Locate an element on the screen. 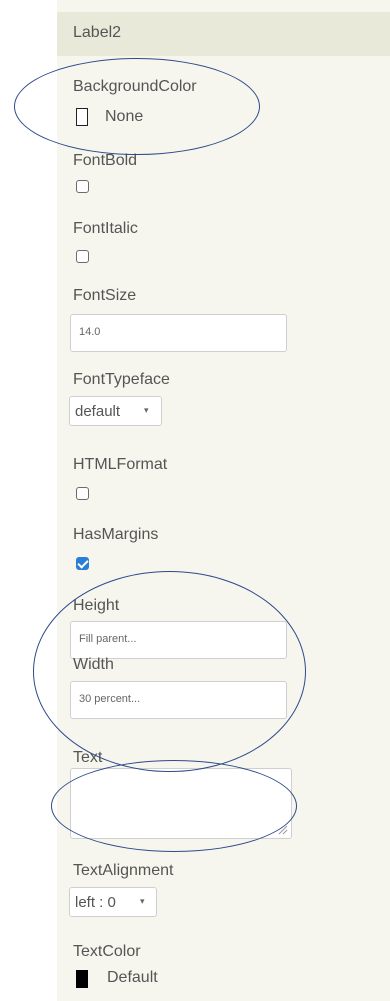  component-header: Label2 is located at coordinates (223, 34).